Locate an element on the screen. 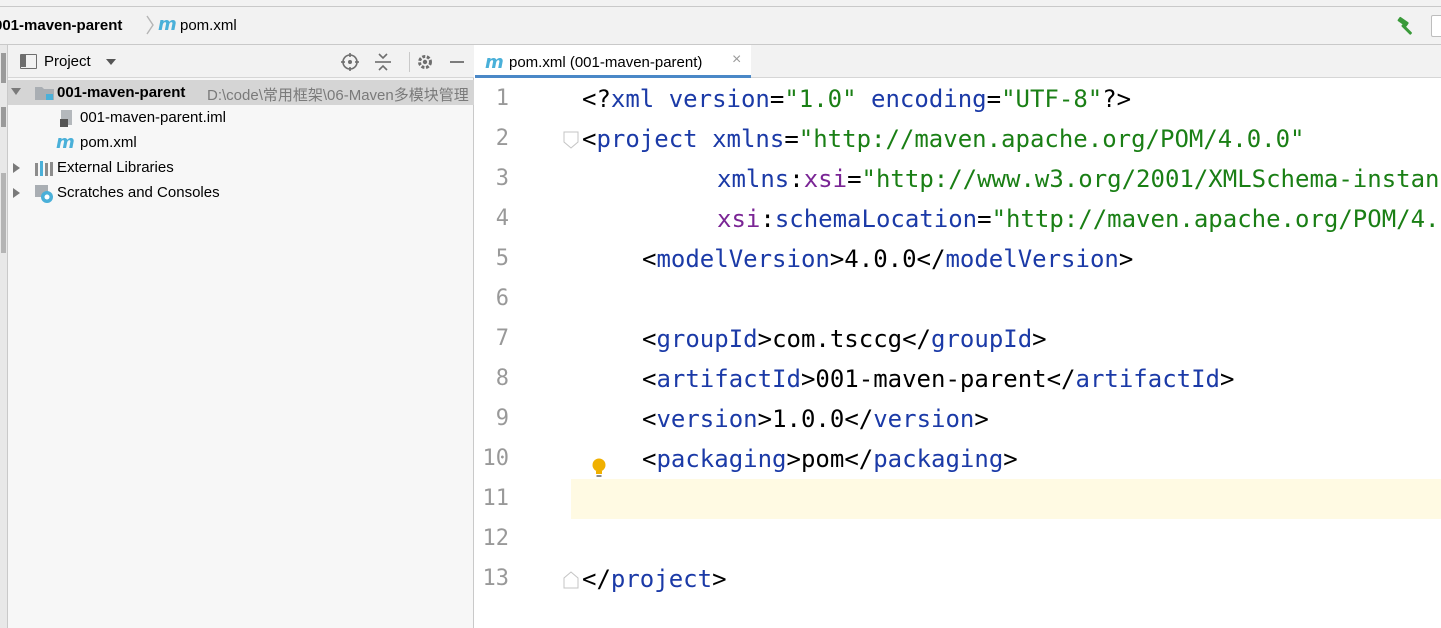  code-line-9: <version>1.0.0</version> is located at coordinates (815, 419).